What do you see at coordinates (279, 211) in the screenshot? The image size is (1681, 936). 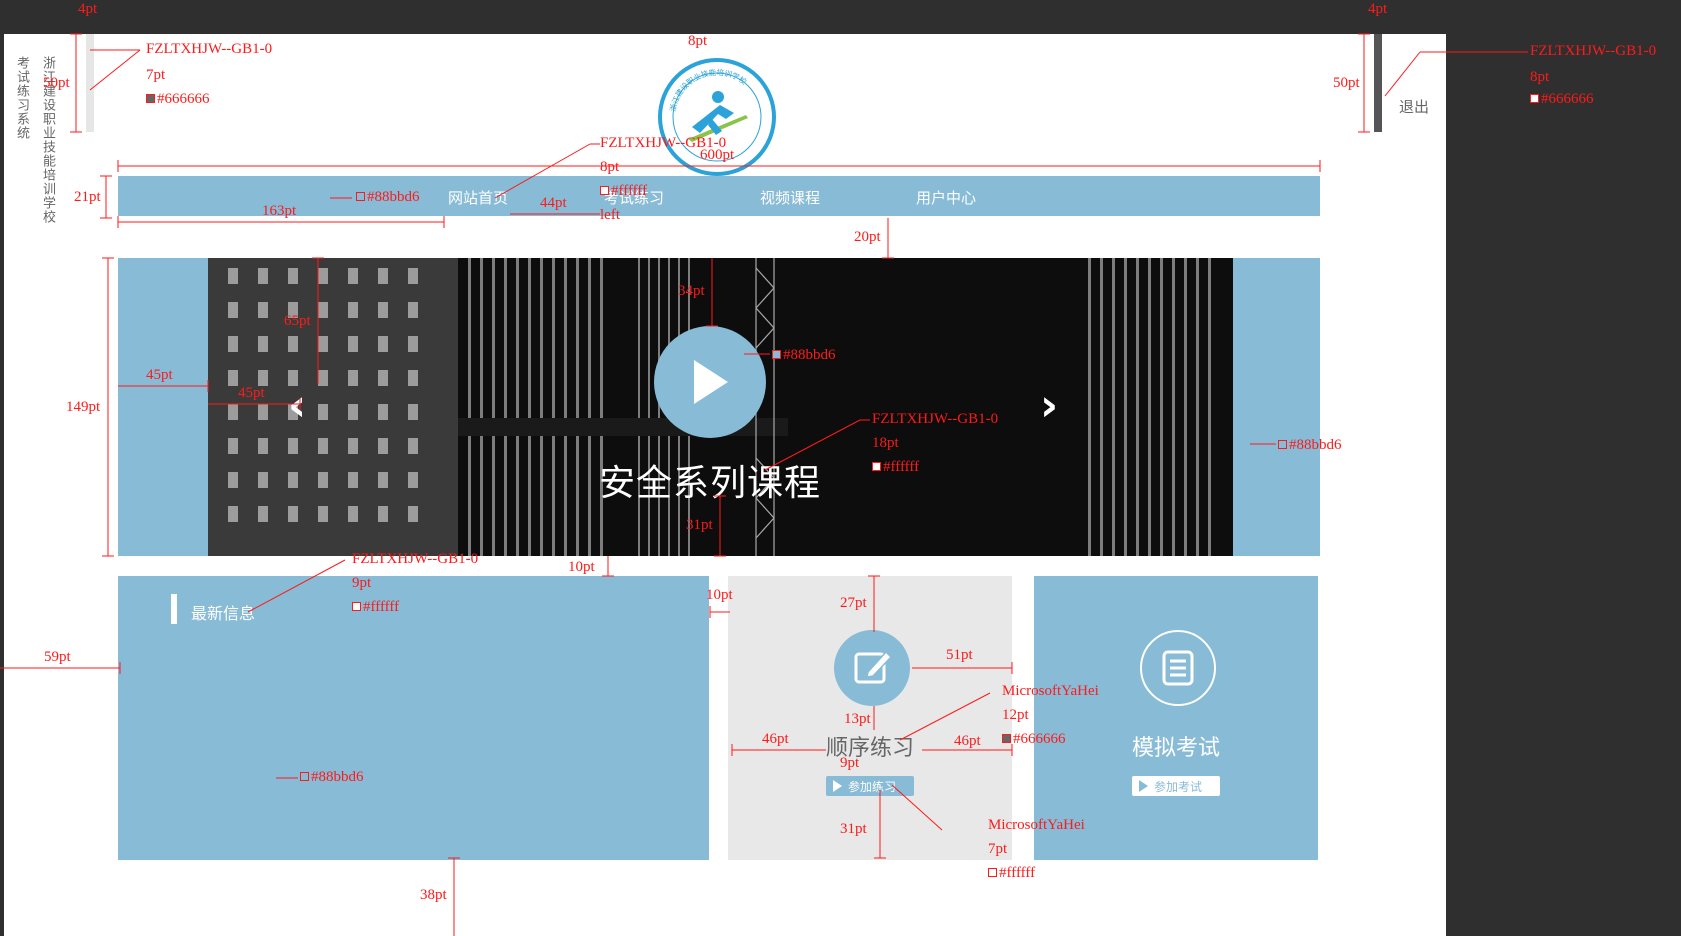 I see `ann-163pt: 163pt` at bounding box center [279, 211].